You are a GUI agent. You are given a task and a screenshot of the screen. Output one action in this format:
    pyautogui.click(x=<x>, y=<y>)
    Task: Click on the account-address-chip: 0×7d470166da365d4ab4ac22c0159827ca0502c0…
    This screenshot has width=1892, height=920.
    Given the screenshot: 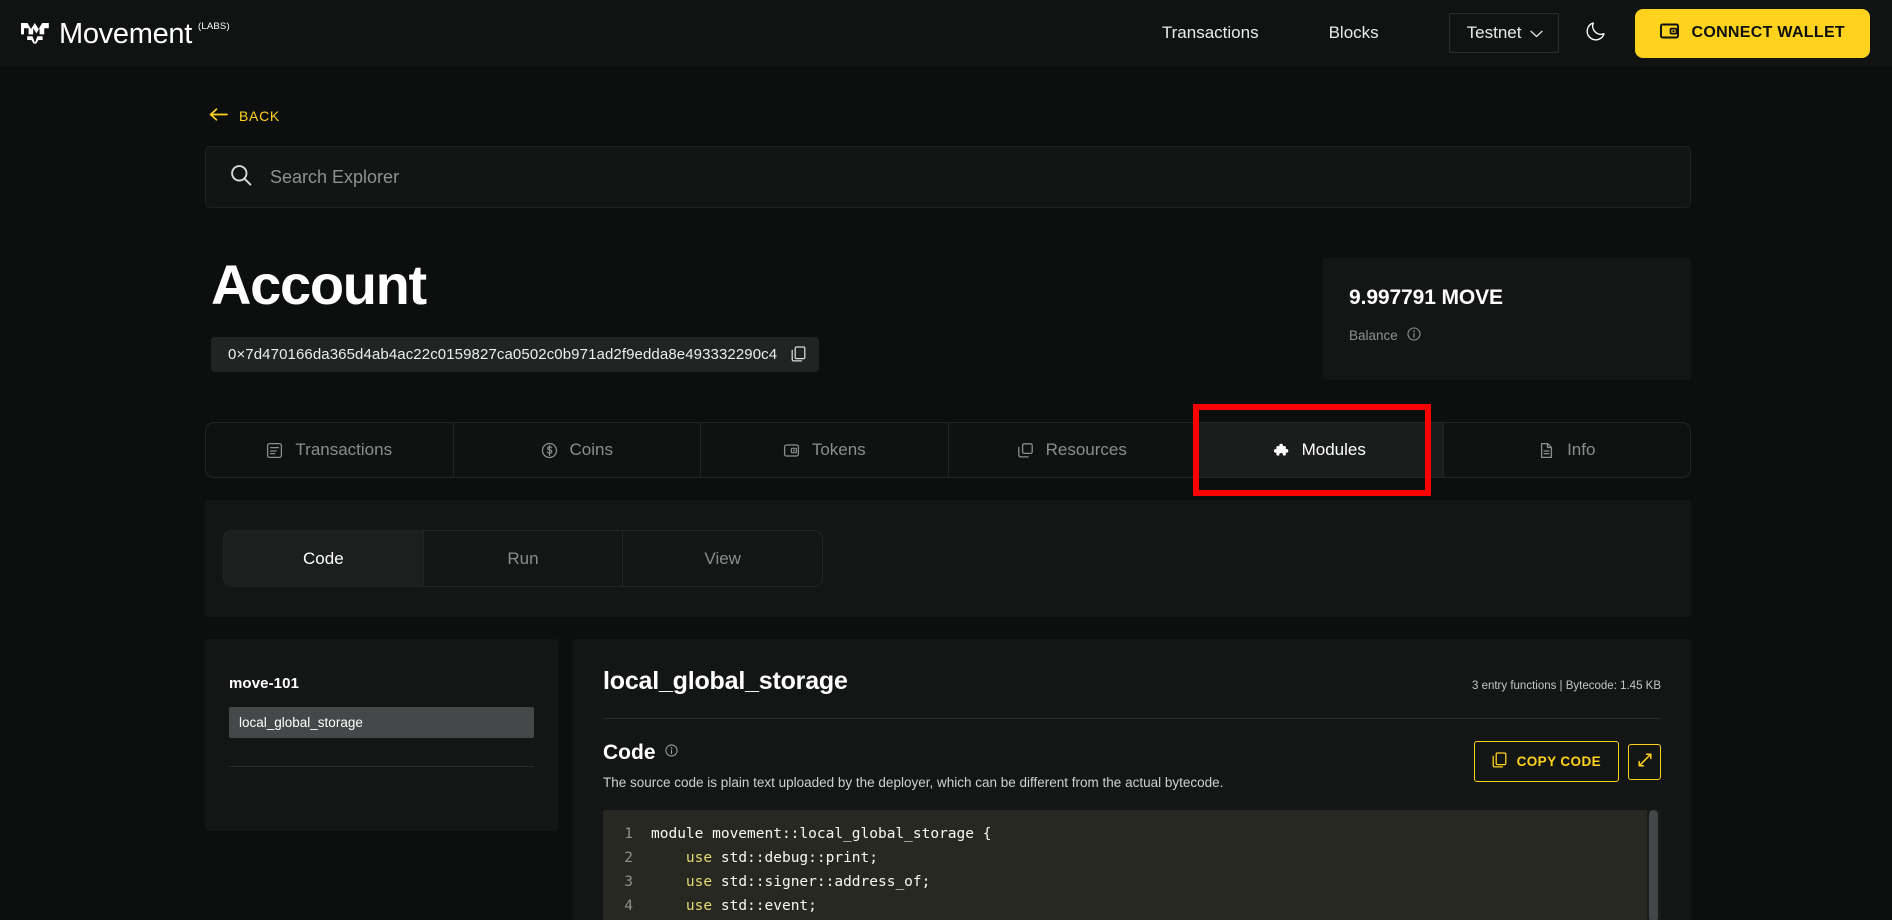 What is the action you would take?
    pyautogui.click(x=515, y=354)
    